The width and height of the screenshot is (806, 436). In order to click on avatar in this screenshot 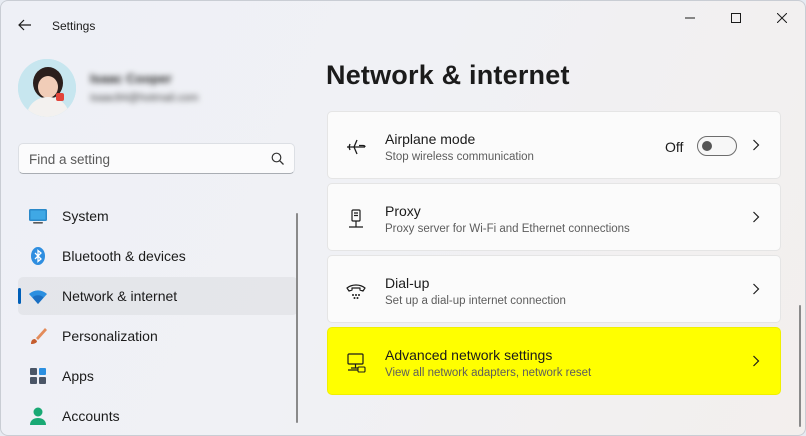, I will do `click(47, 88)`.